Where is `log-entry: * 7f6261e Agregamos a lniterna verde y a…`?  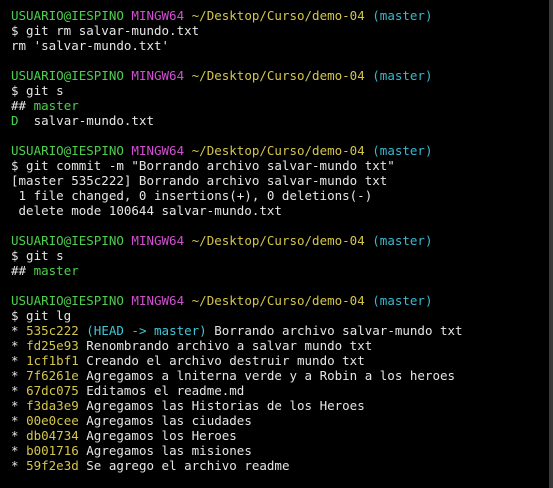 log-entry: * 7f6261e Agregamos a lniterna verde y a… is located at coordinates (282, 375).